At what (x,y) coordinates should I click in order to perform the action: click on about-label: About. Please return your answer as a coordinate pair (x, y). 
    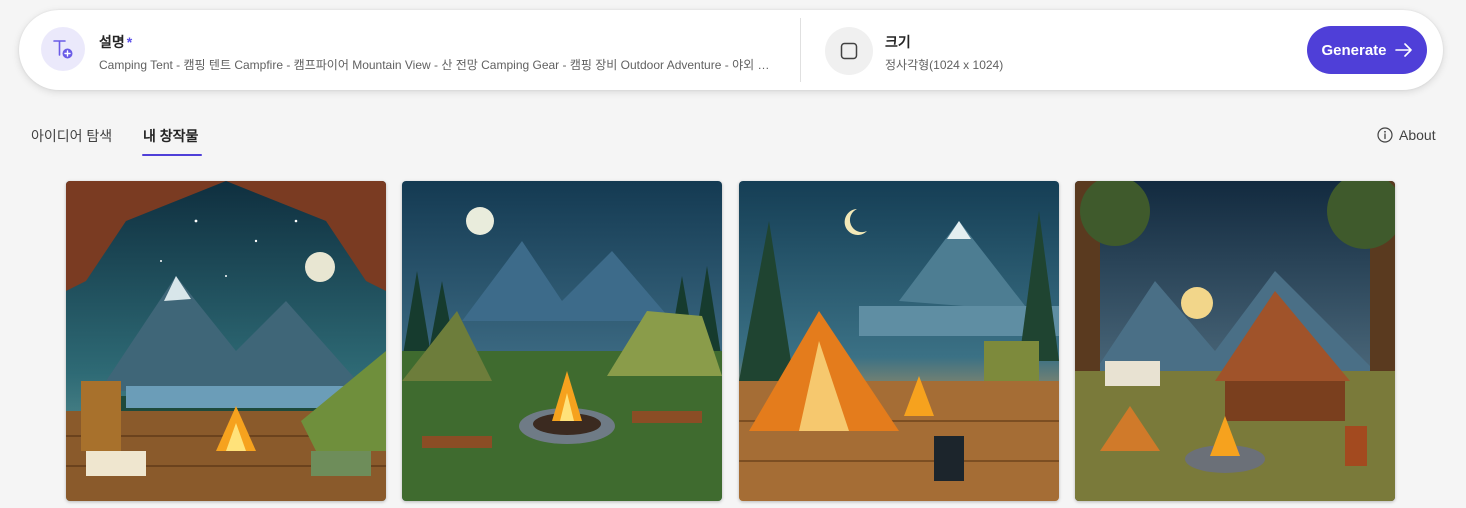
    Looking at the image, I should click on (1417, 135).